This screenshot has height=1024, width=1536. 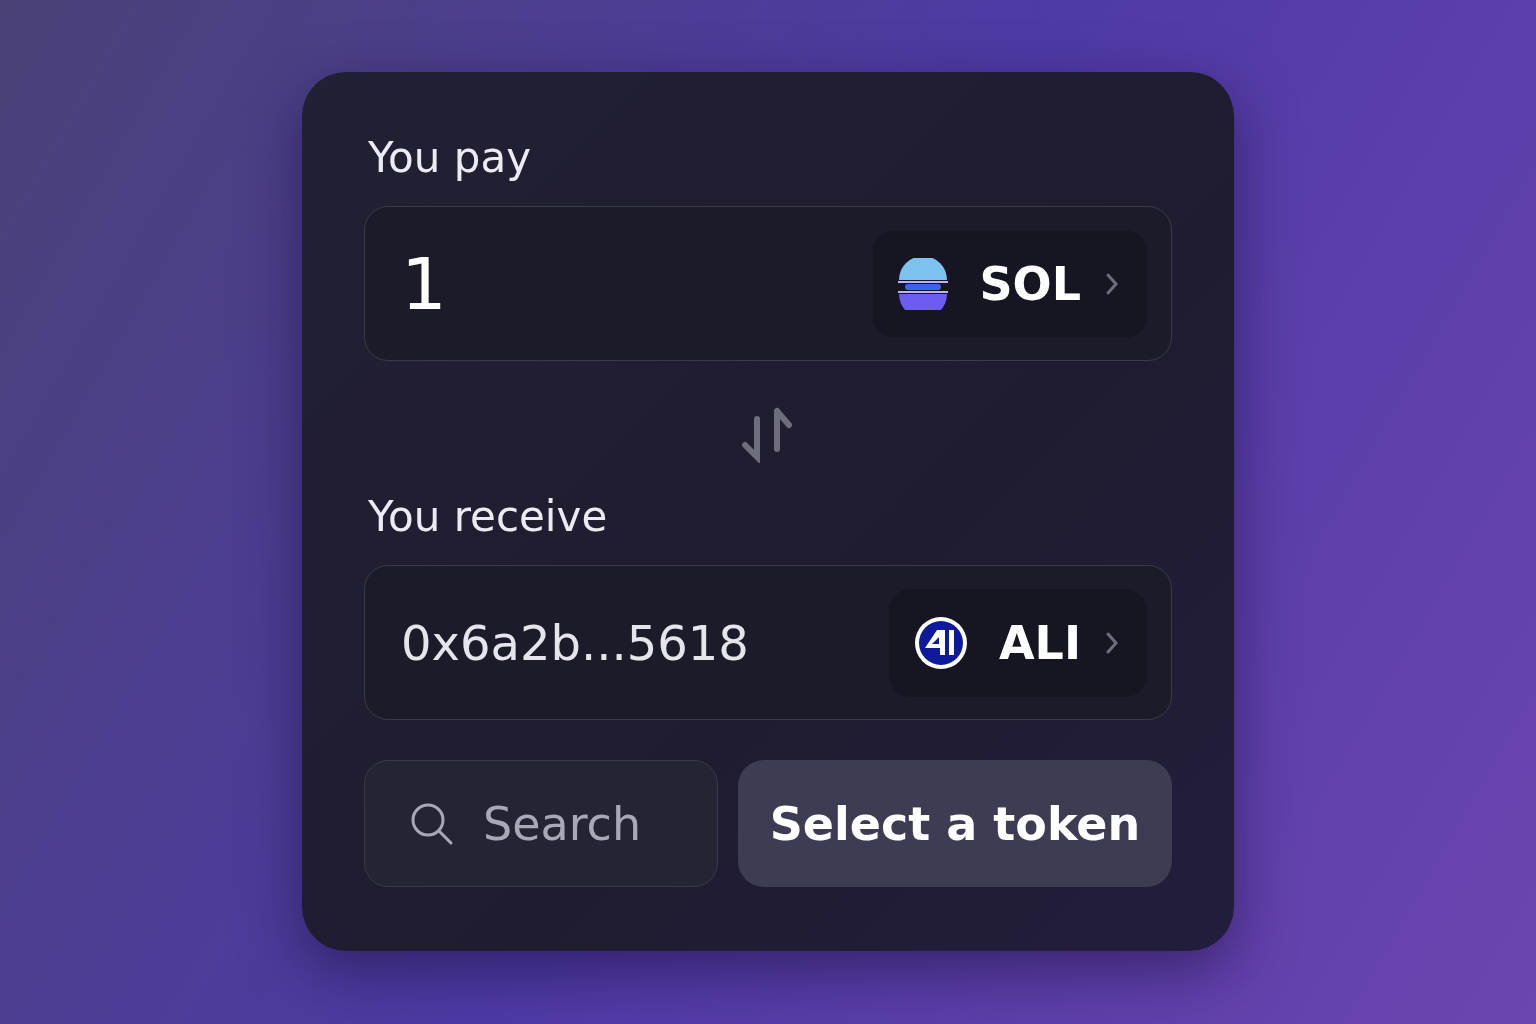 I want to click on amount-field: 0x6a2b...5618, so click(x=611, y=642).